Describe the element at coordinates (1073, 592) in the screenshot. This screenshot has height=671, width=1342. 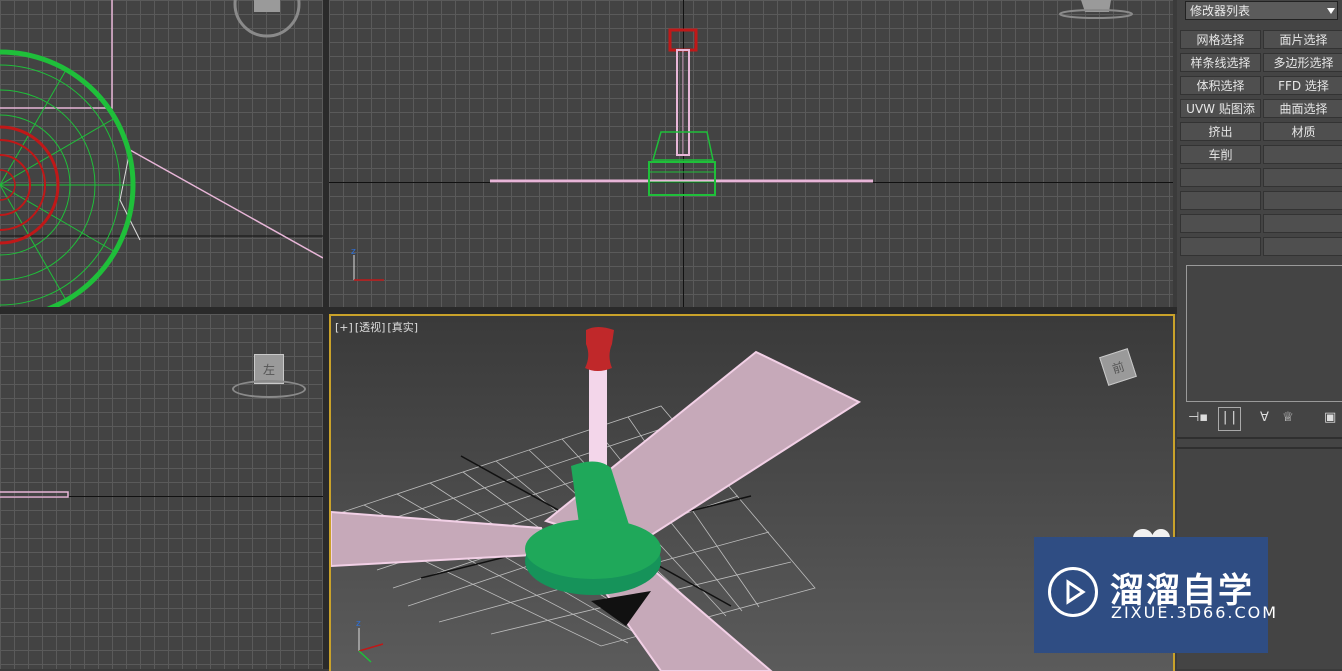
I see `play-logo-icon` at that location.